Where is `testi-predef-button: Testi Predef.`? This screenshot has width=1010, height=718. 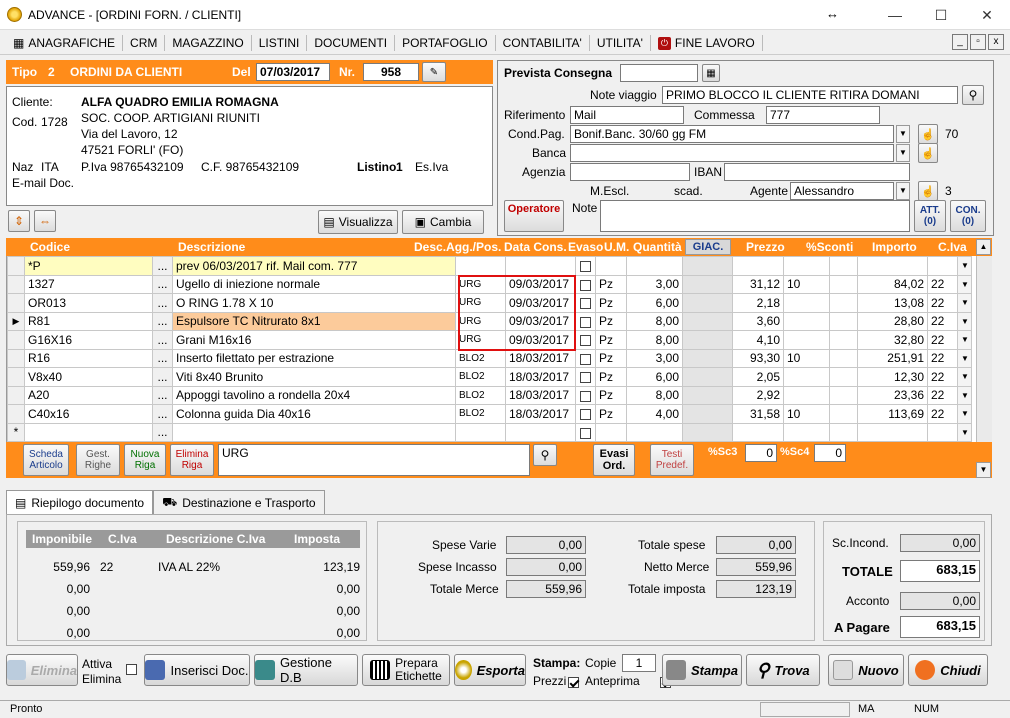
testi-predef-button: Testi Predef. is located at coordinates (672, 460).